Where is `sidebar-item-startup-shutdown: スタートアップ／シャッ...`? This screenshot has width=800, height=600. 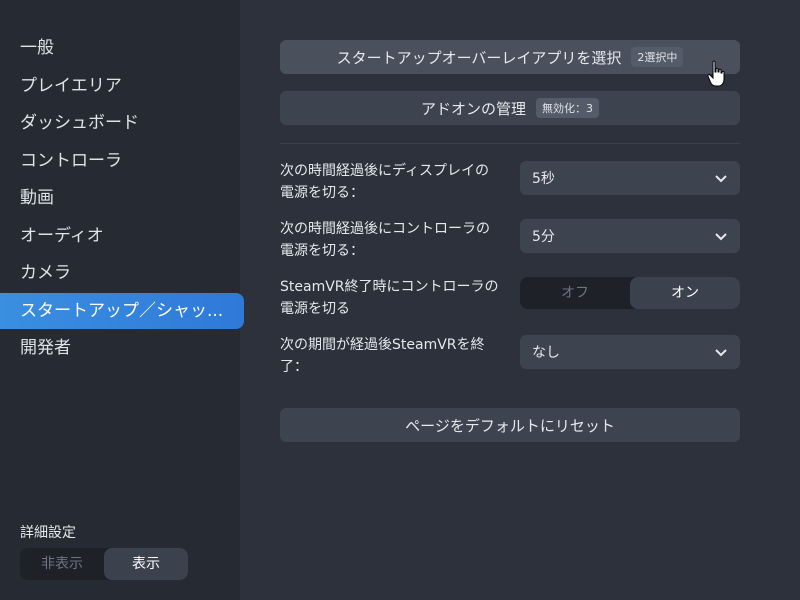 sidebar-item-startup-shutdown: スタートアップ／シャッ... is located at coordinates (122, 311).